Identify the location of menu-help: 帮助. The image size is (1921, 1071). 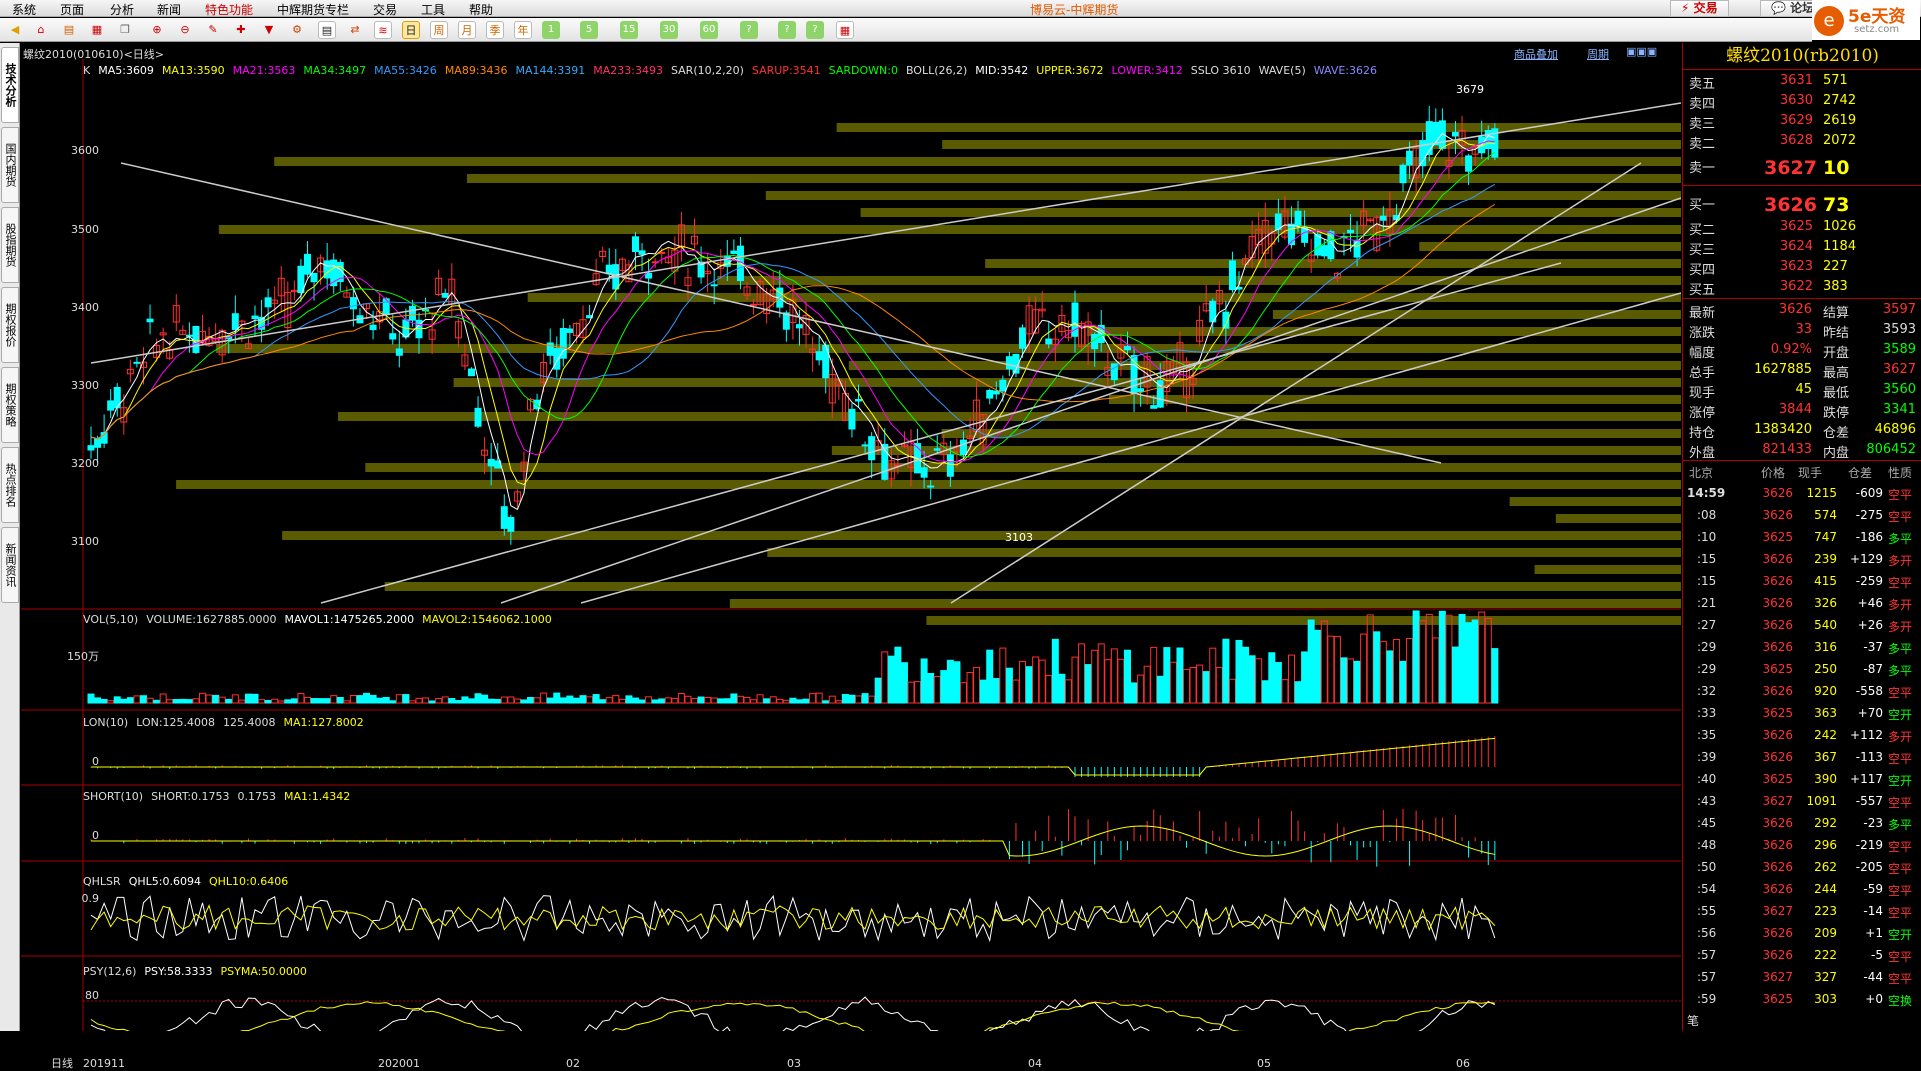
(481, 9).